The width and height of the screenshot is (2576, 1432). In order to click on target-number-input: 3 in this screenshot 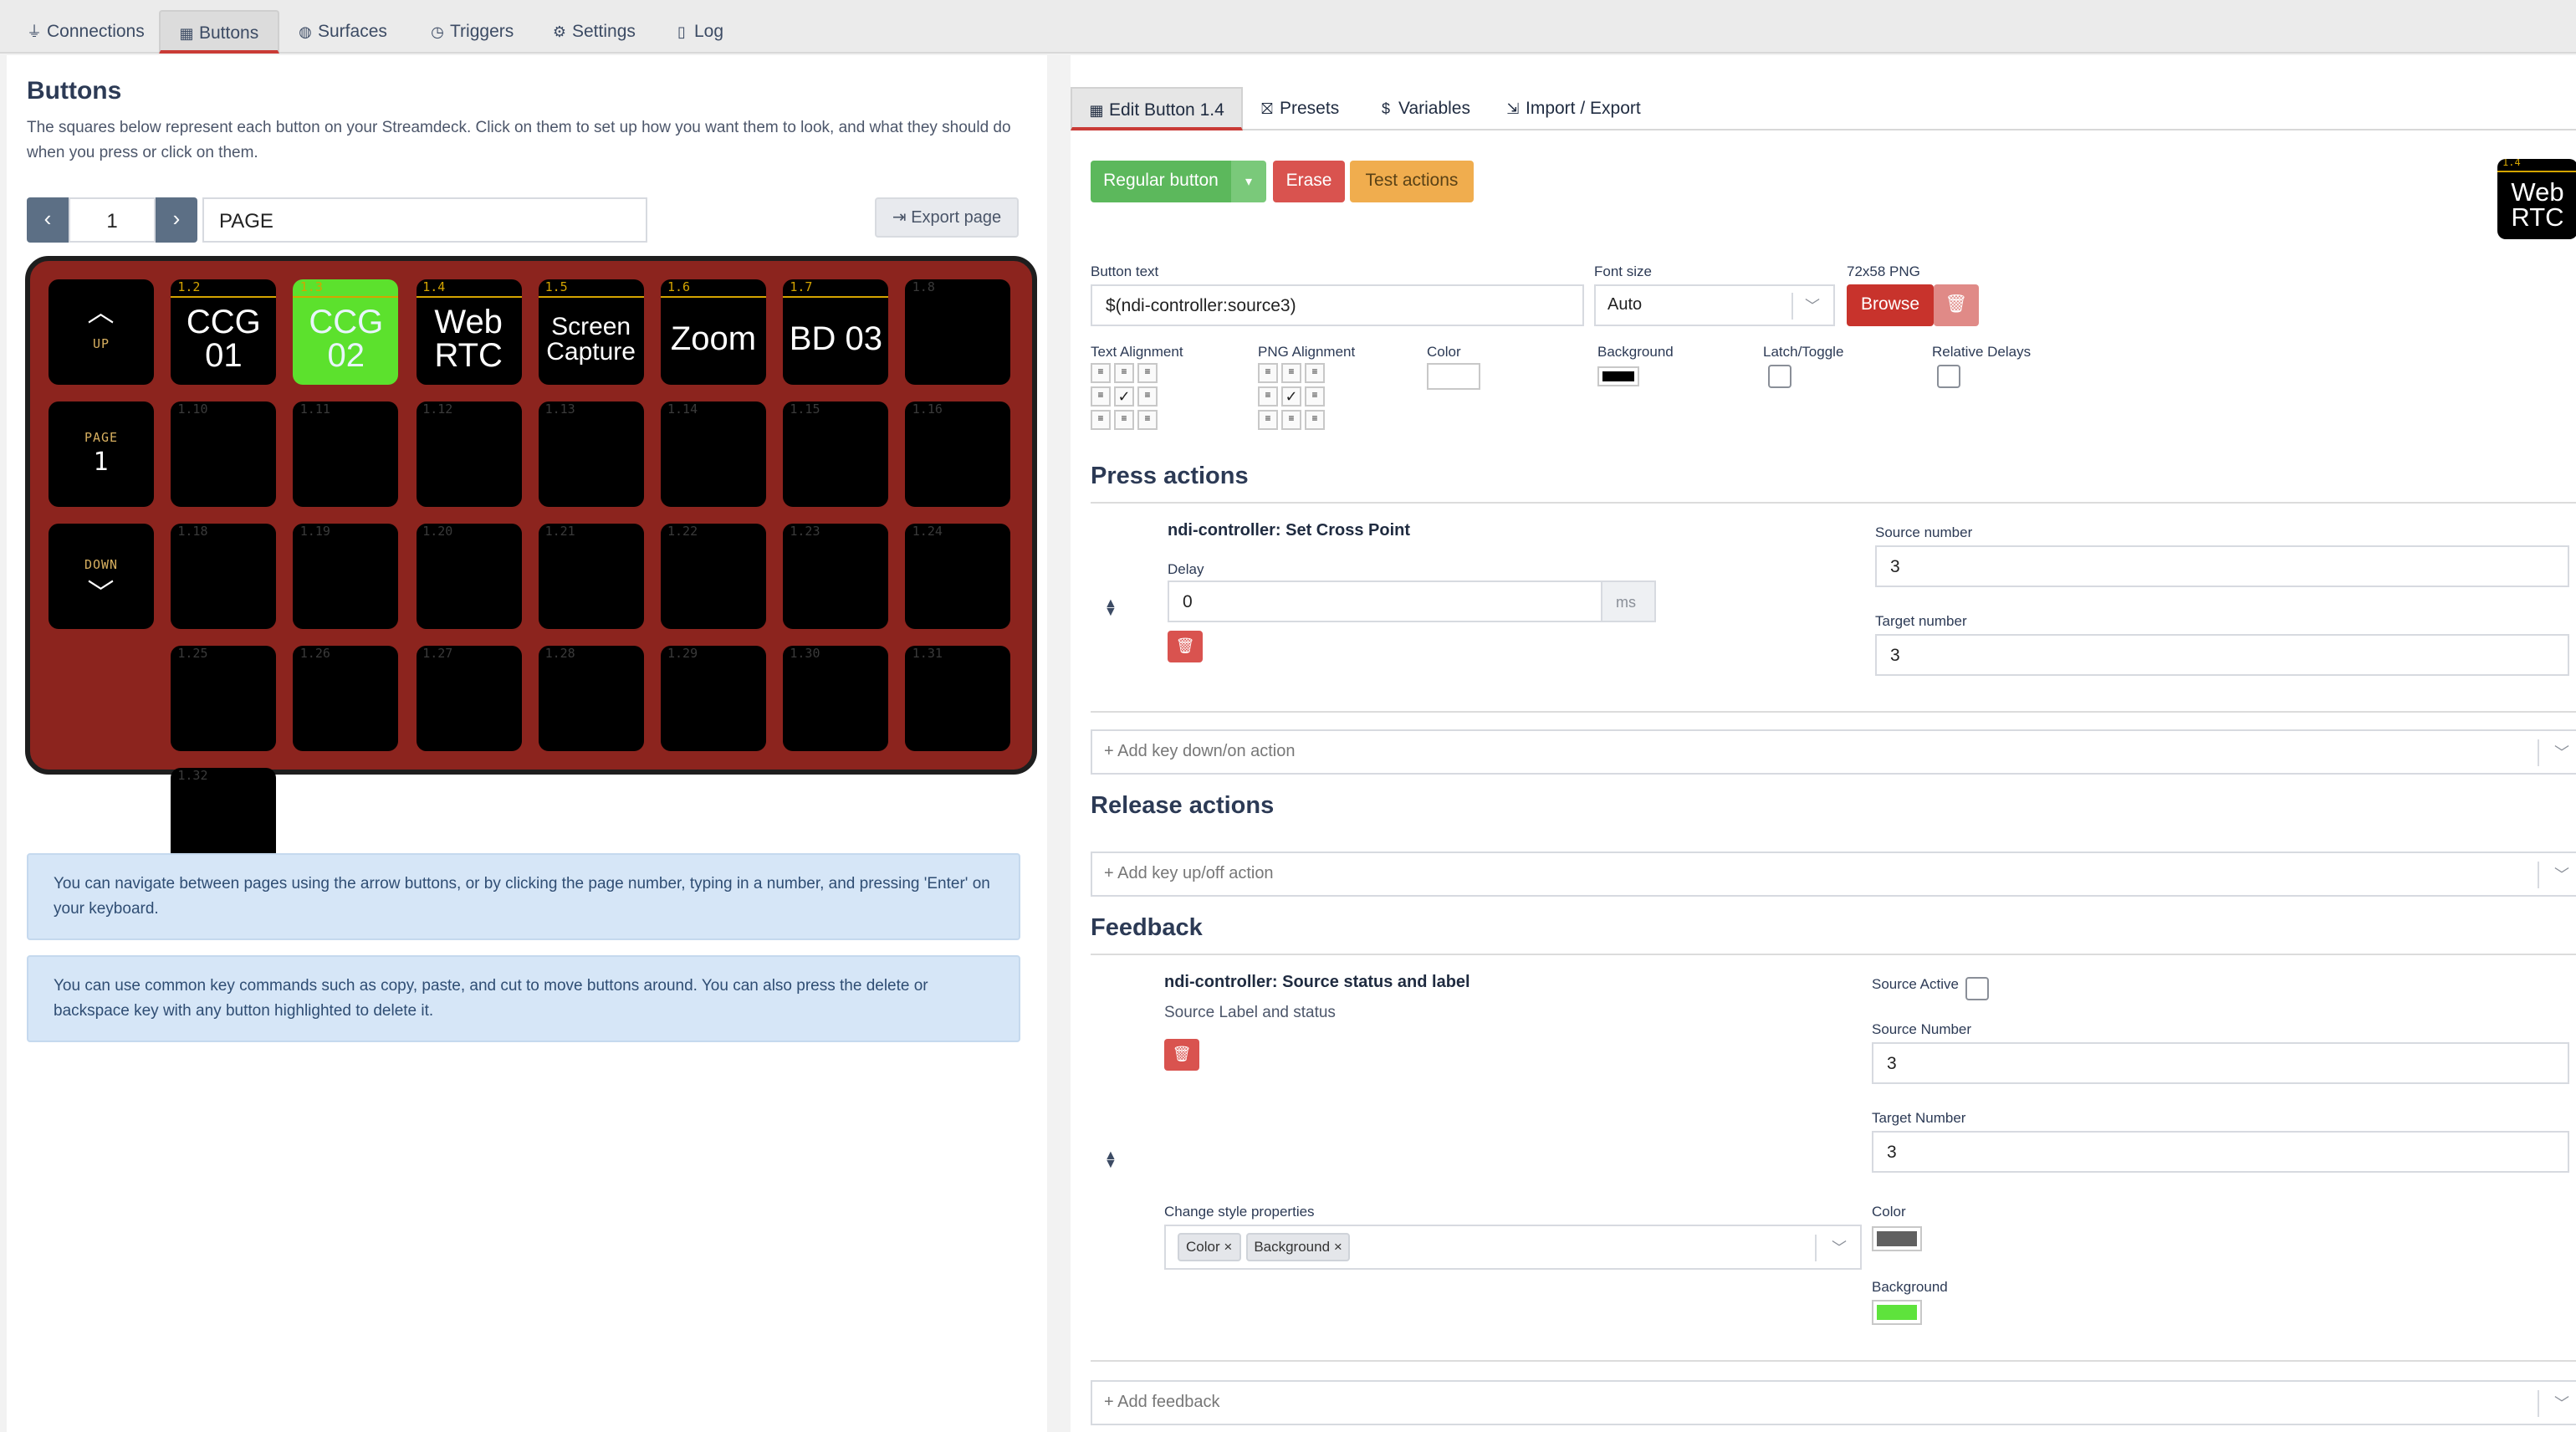, I will do `click(2222, 655)`.